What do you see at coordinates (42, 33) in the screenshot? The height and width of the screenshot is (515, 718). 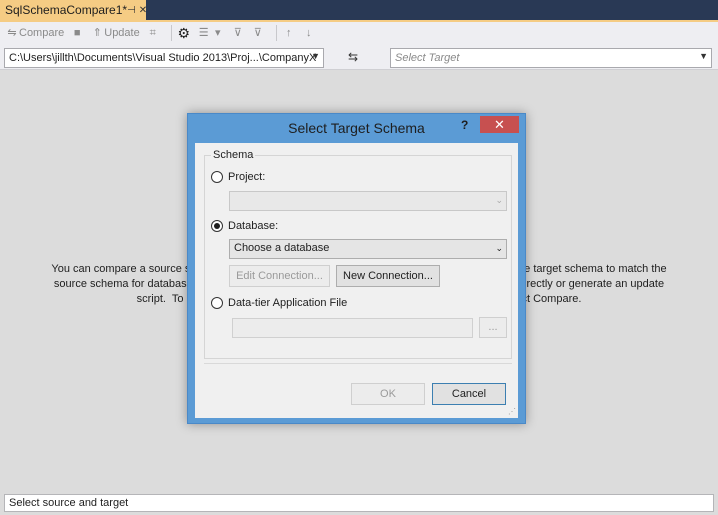 I see `compare-button-label: Compare` at bounding box center [42, 33].